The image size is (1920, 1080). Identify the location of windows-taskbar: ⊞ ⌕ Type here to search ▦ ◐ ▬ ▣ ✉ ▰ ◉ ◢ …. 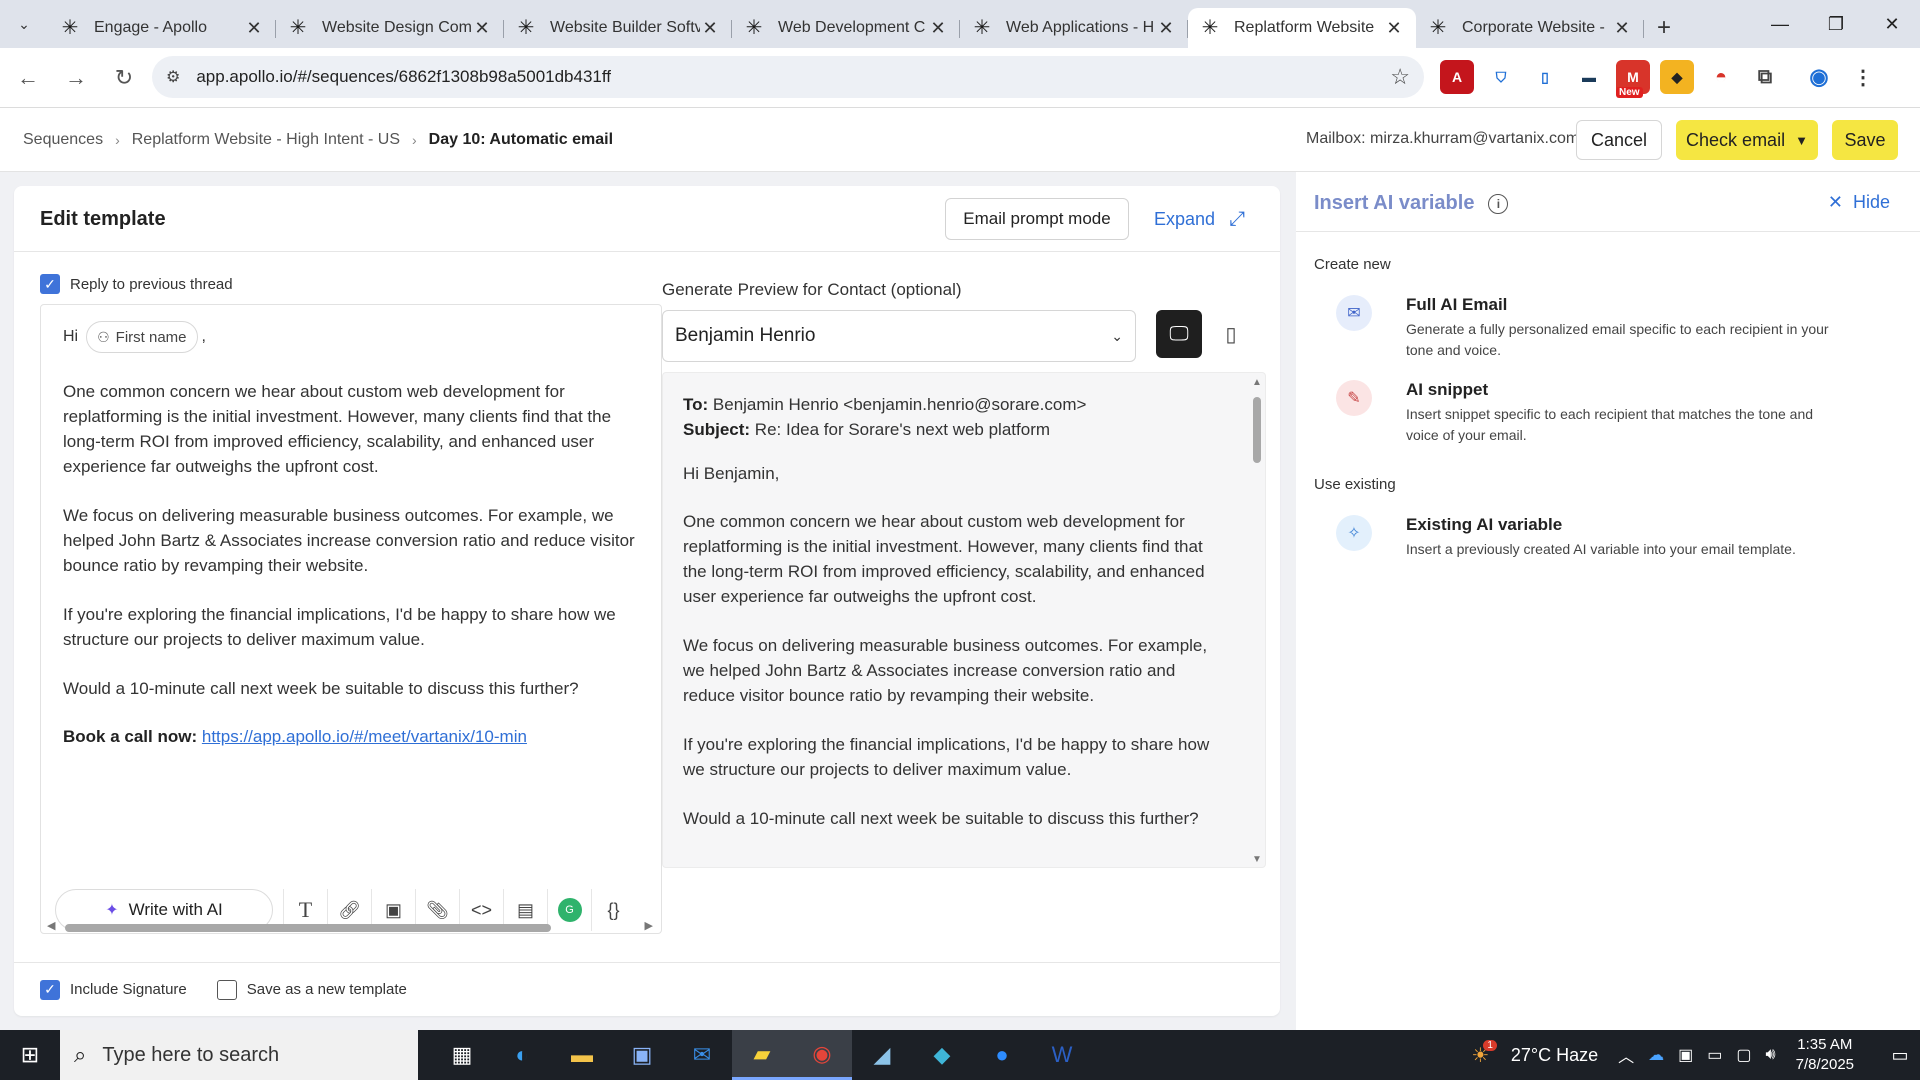
(960, 1055).